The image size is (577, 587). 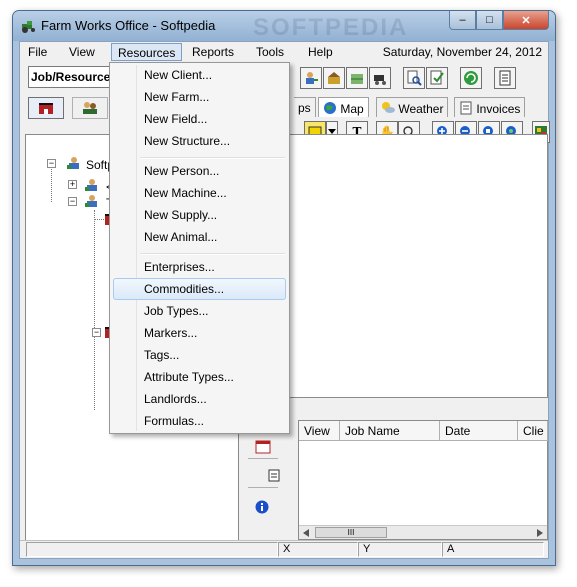 I want to click on tab-map: Map, so click(x=343, y=107).